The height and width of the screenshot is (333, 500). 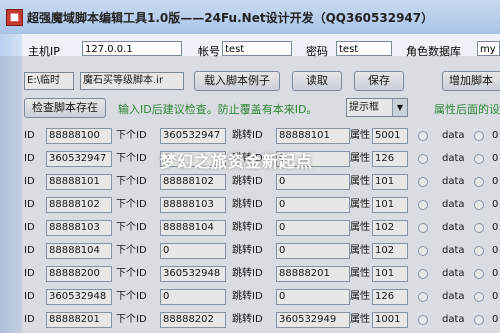 I want to click on app-icon: ■, so click(x=14, y=17).